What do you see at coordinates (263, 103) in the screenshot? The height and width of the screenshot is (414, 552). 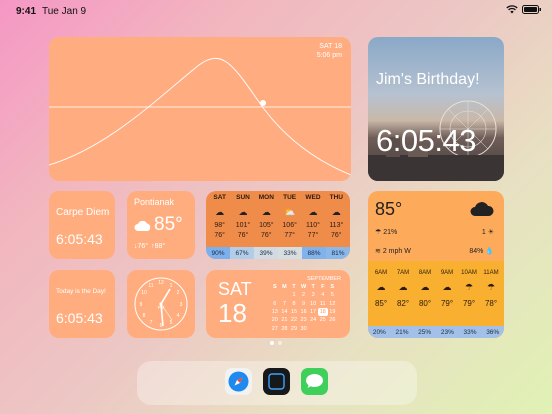 I see `sun-marker` at bounding box center [263, 103].